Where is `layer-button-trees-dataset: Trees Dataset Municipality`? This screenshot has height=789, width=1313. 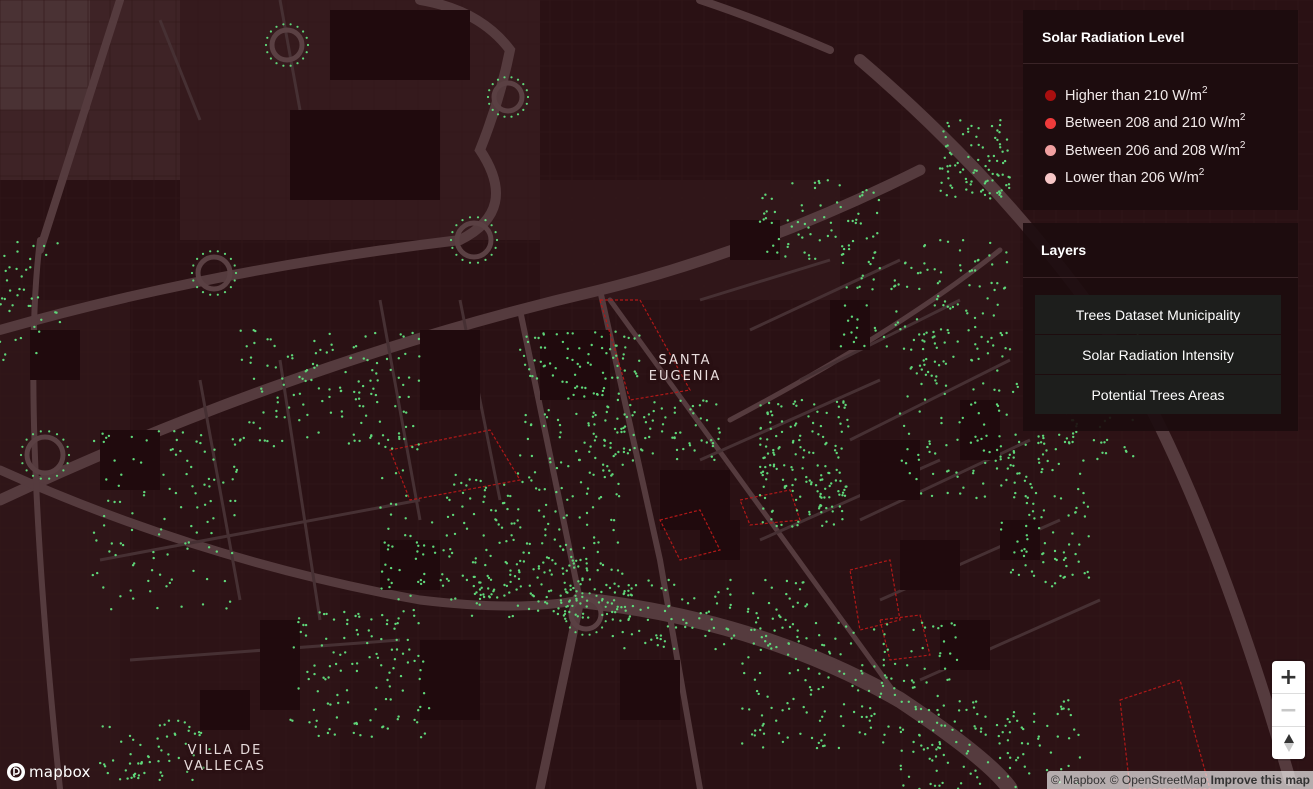 layer-button-trees-dataset: Trees Dataset Municipality is located at coordinates (1158, 314).